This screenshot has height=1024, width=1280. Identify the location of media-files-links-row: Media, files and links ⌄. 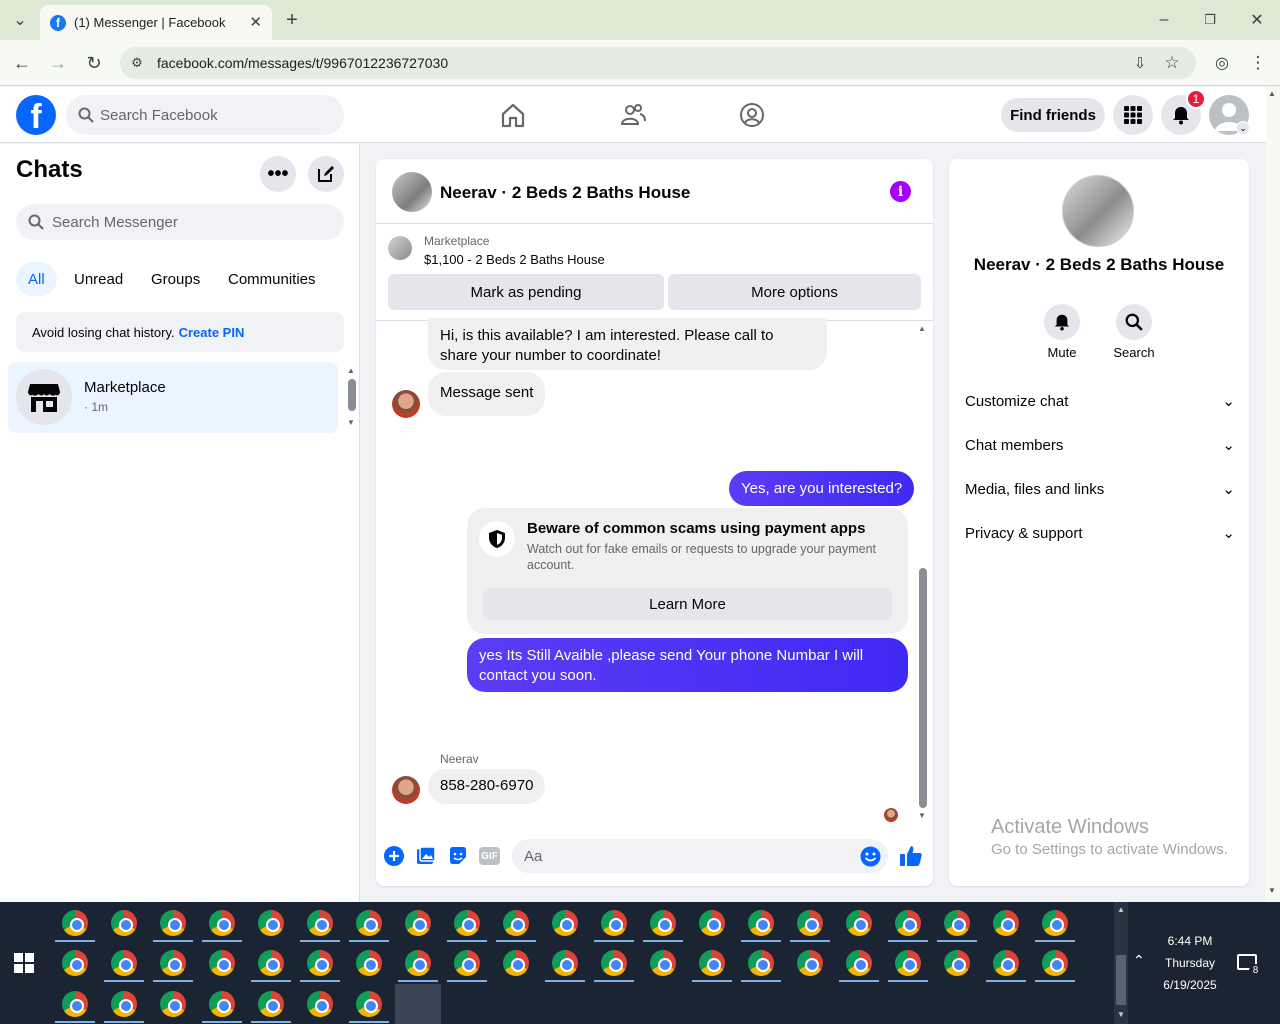
(1100, 489).